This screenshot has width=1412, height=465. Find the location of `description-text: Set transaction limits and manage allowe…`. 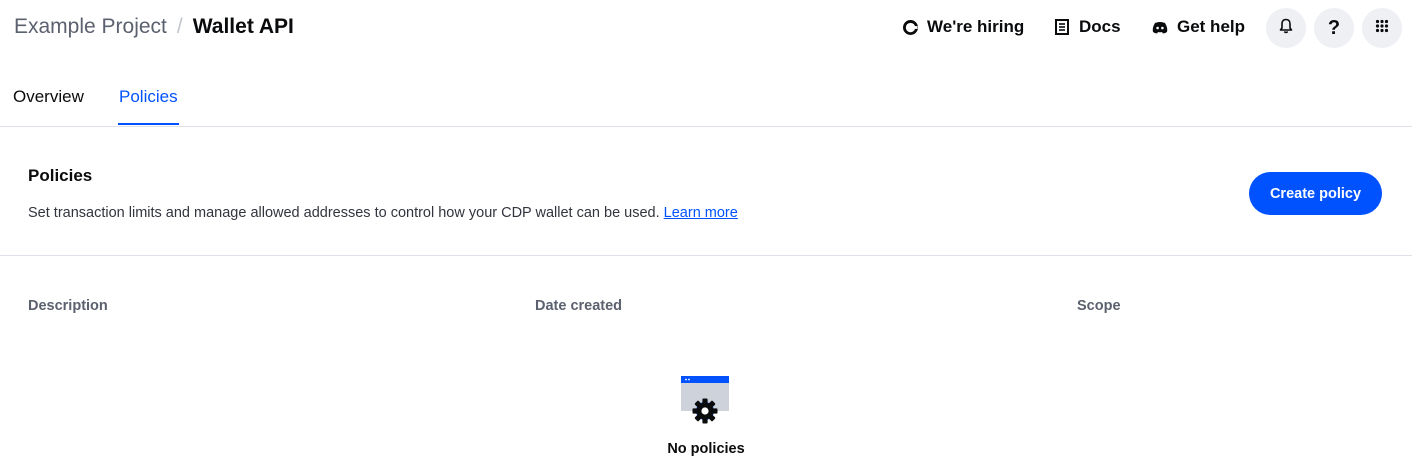

description-text: Set transaction limits and manage allowe… is located at coordinates (344, 213).